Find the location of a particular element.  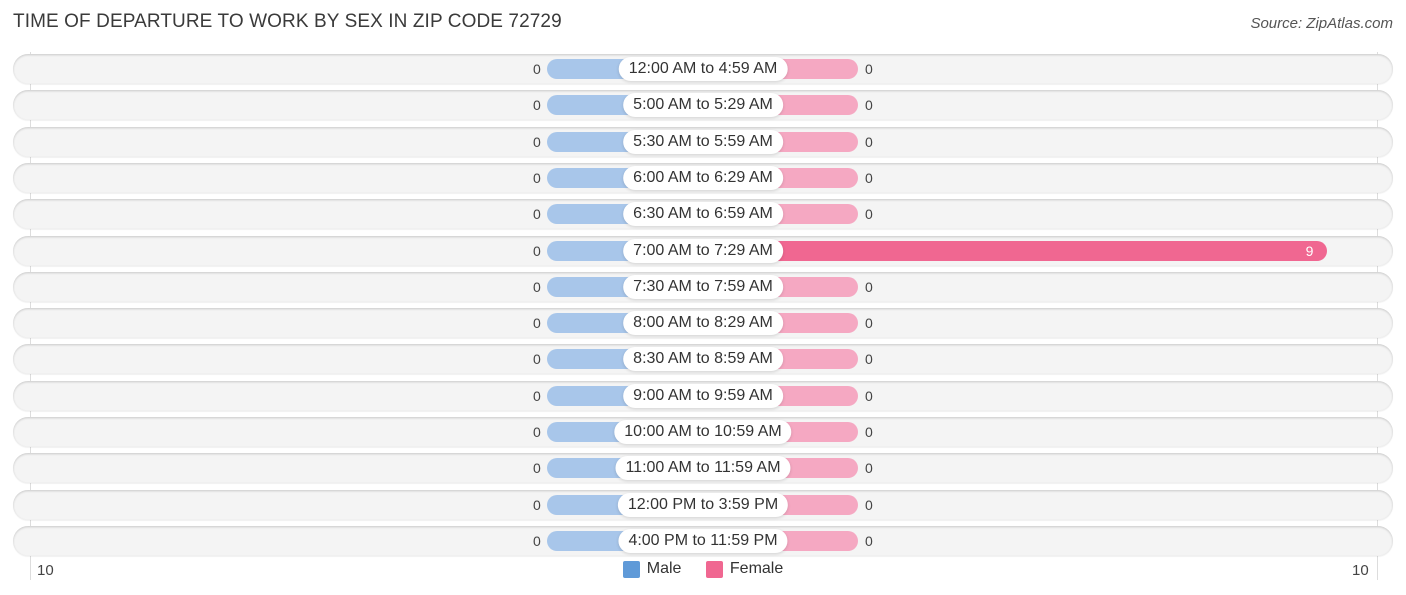

category-label: 12:00 AM to 4:59 AM is located at coordinates (703, 69).